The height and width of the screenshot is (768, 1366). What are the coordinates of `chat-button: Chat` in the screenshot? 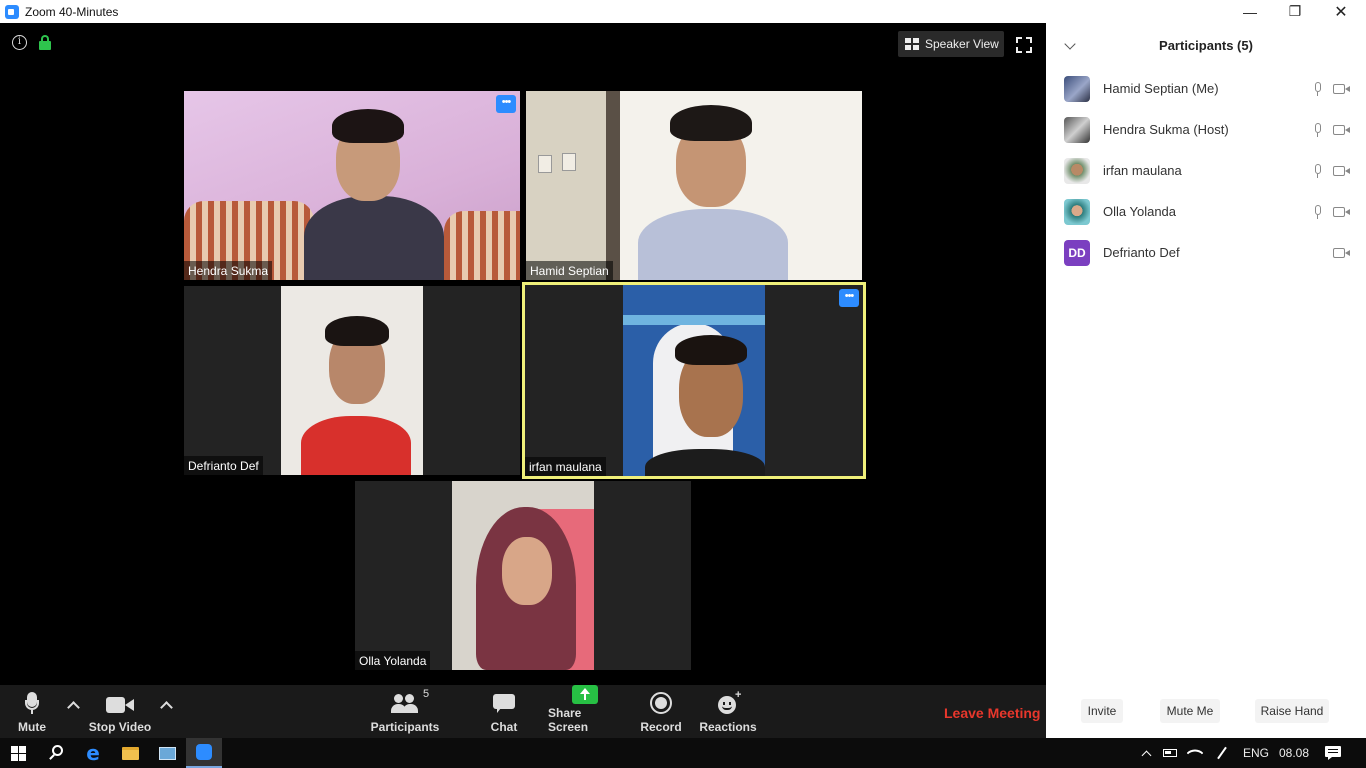 It's located at (504, 711).